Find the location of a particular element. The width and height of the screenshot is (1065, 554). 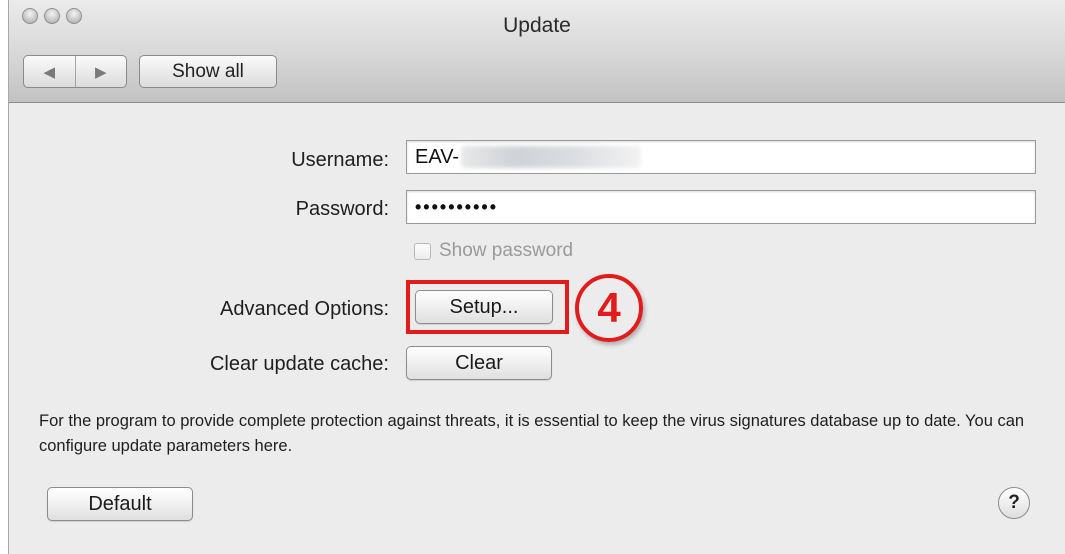

advanced-options-label: Advanced Options: is located at coordinates (304, 309).